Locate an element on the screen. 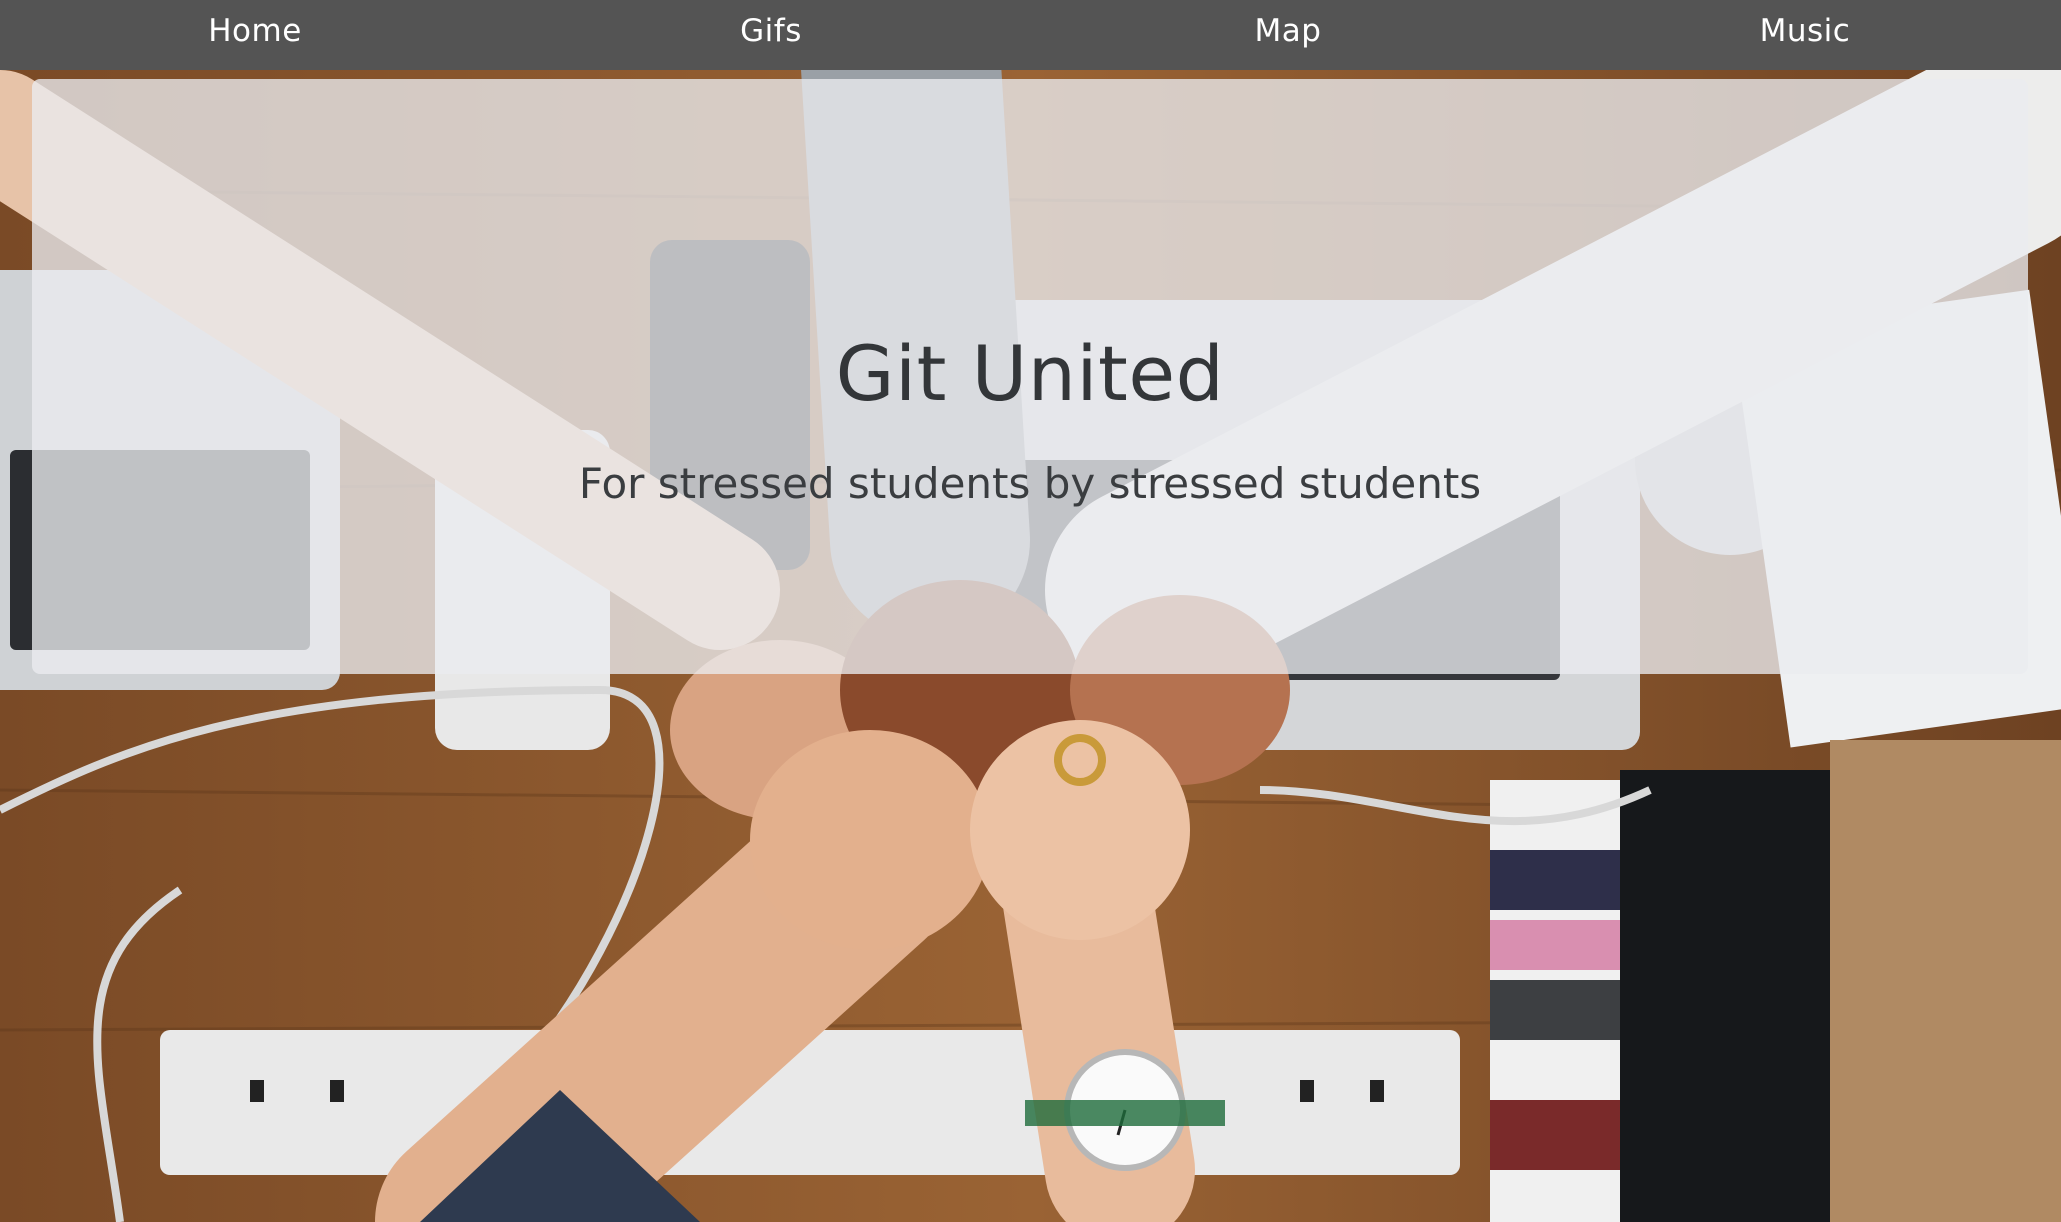 The height and width of the screenshot is (1222, 2061). top-navbar: Home Gifs Map Music is located at coordinates (1030, 35).